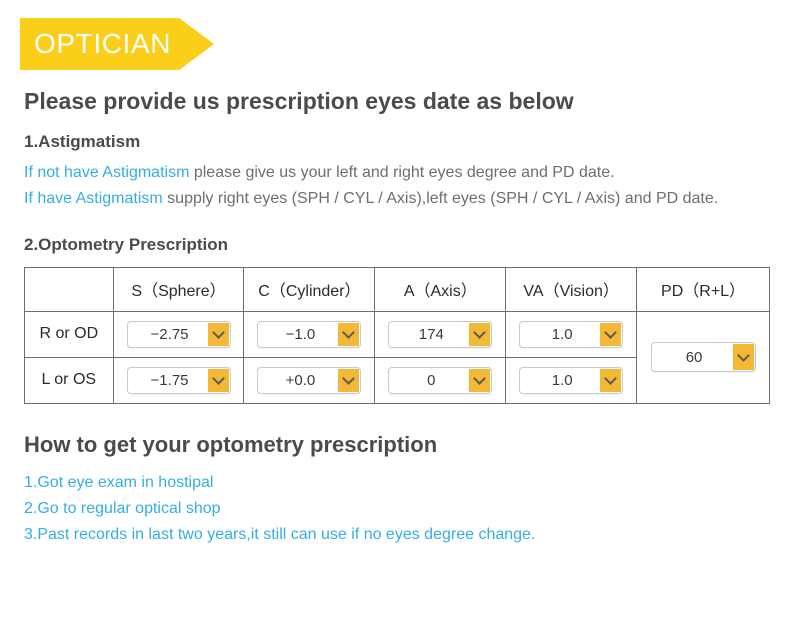 The width and height of the screenshot is (800, 619). I want to click on right-sphere-select: −2.75, so click(178, 334).